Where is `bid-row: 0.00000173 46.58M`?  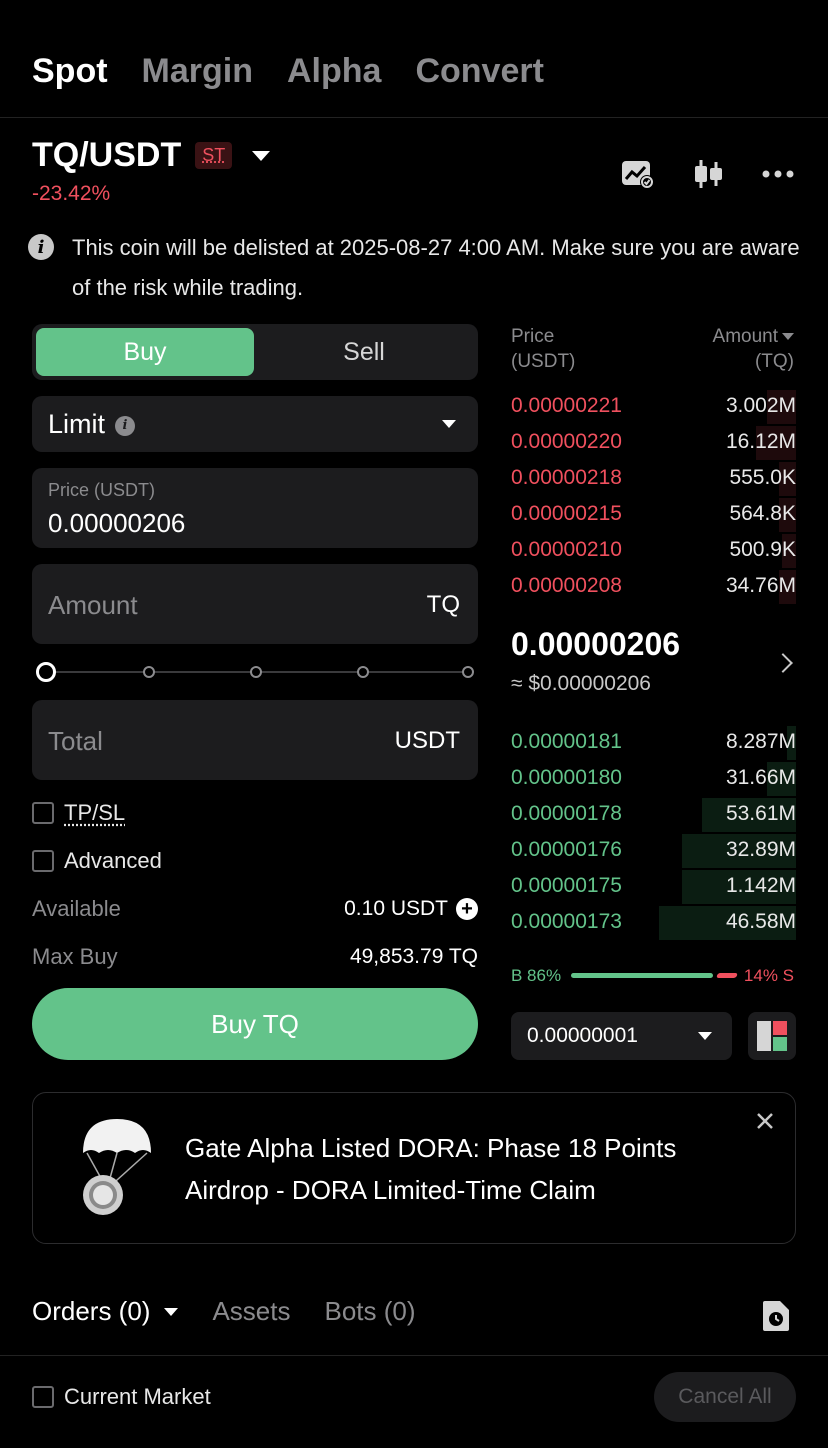 bid-row: 0.00000173 46.58M is located at coordinates (653, 923).